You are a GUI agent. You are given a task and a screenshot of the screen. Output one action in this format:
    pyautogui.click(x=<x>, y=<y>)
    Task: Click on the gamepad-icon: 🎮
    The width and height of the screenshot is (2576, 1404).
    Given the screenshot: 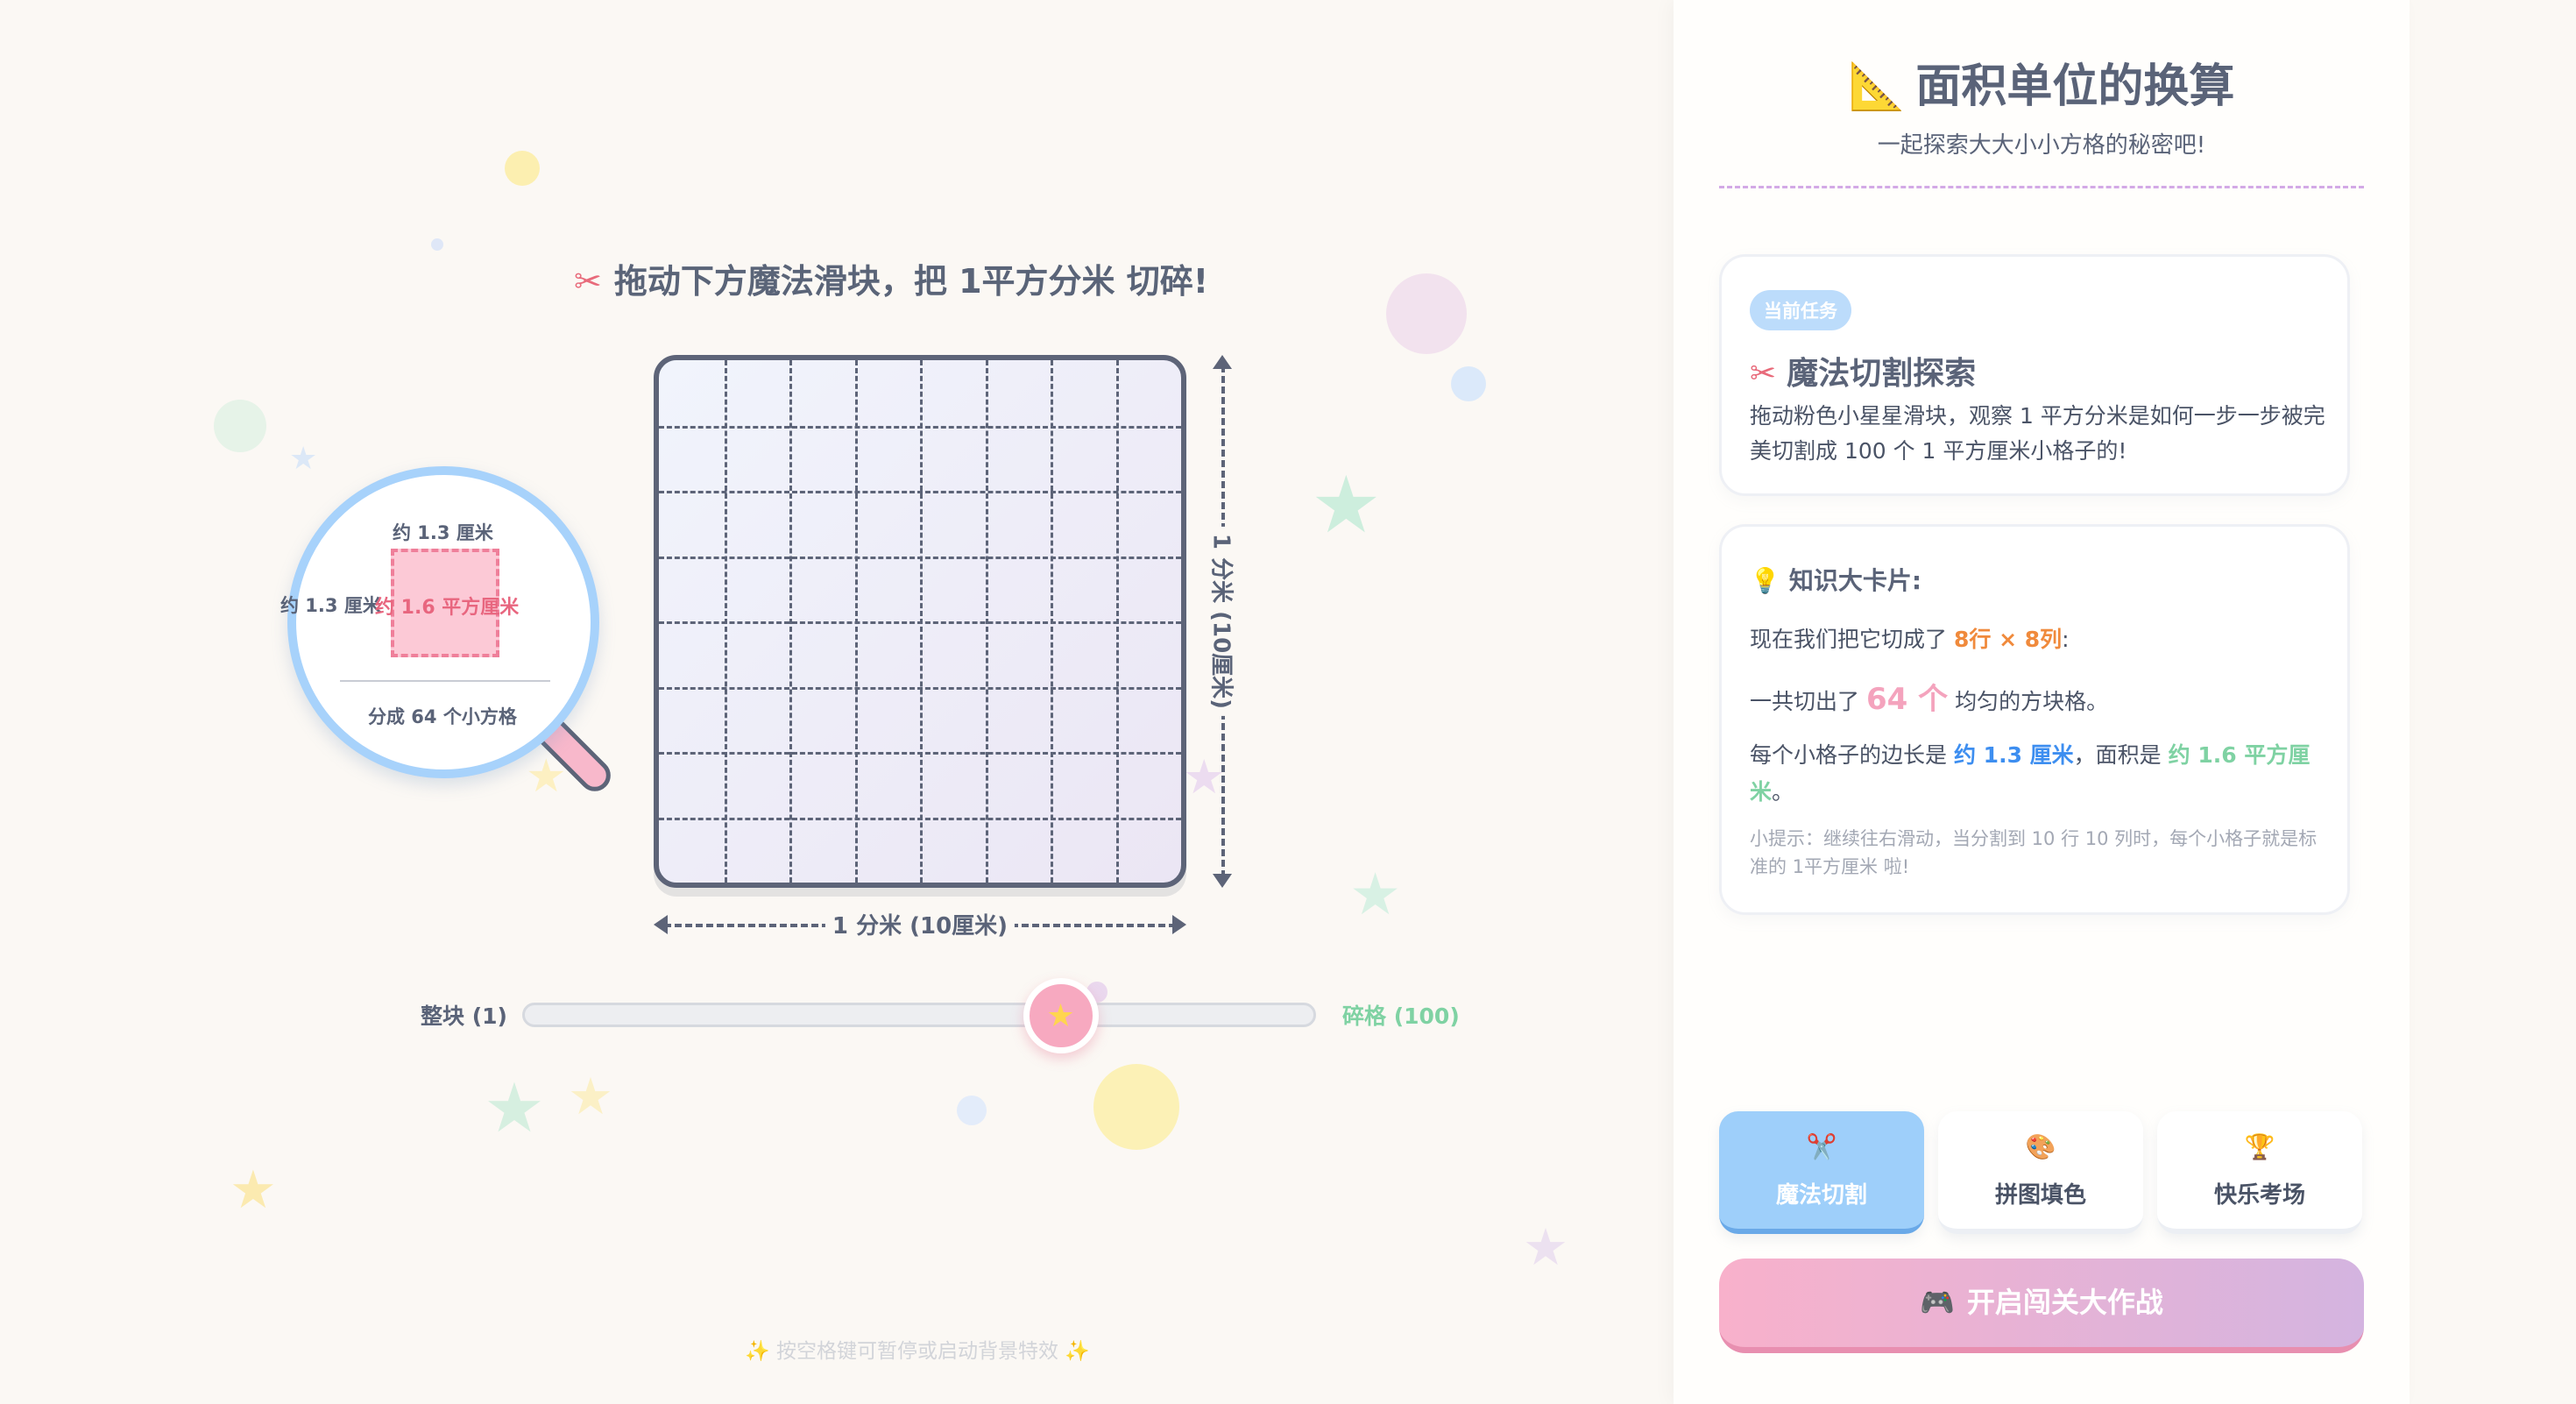 What is the action you would take?
    pyautogui.click(x=1937, y=1302)
    